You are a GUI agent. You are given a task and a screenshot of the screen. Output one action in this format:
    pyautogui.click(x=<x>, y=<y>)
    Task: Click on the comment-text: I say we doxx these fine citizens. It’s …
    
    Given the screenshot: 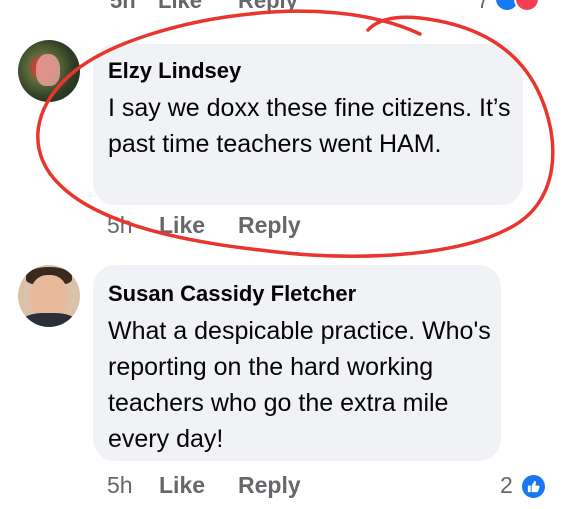 What is the action you would take?
    pyautogui.click(x=309, y=126)
    